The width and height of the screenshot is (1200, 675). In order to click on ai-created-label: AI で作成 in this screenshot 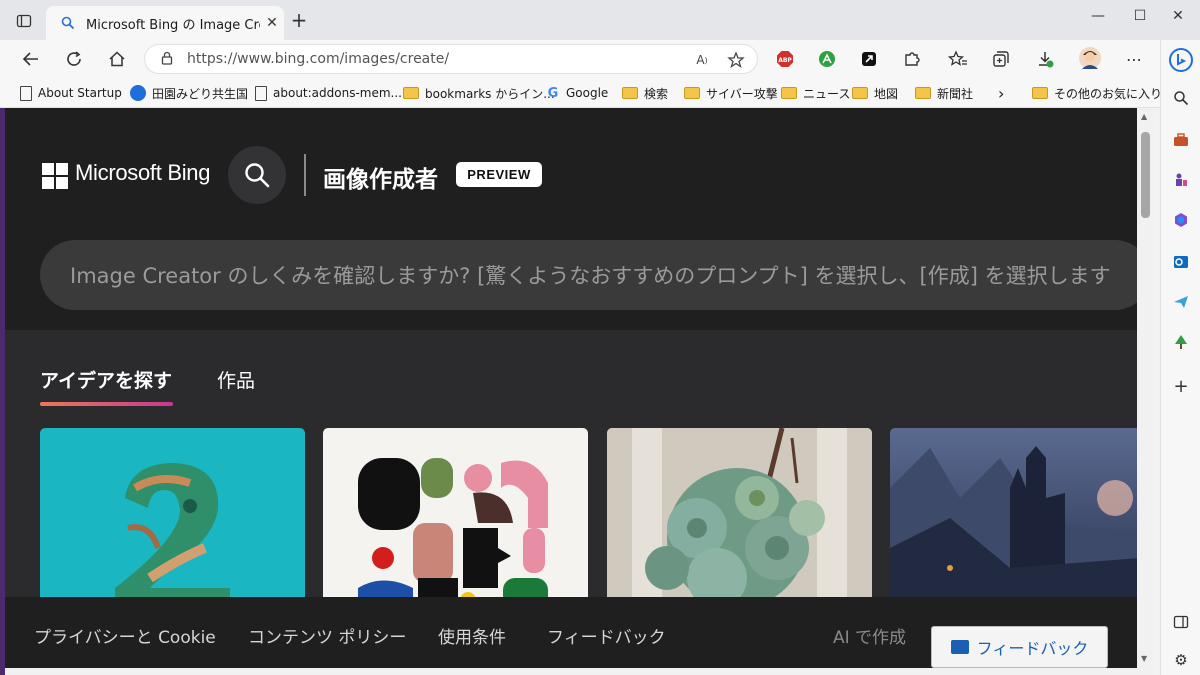, I will do `click(870, 638)`.